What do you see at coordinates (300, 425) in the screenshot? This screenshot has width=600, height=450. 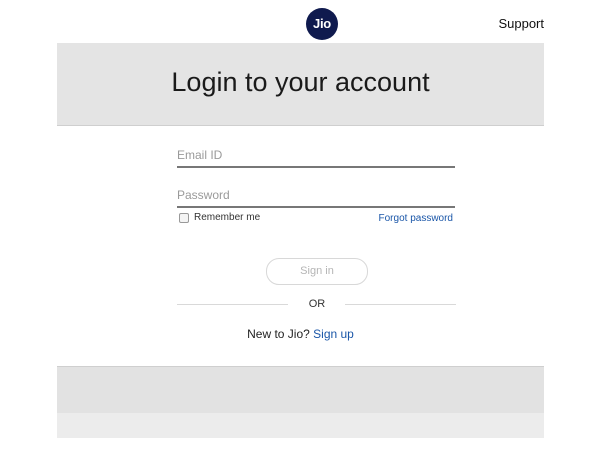 I see `footer-band-lower` at bounding box center [300, 425].